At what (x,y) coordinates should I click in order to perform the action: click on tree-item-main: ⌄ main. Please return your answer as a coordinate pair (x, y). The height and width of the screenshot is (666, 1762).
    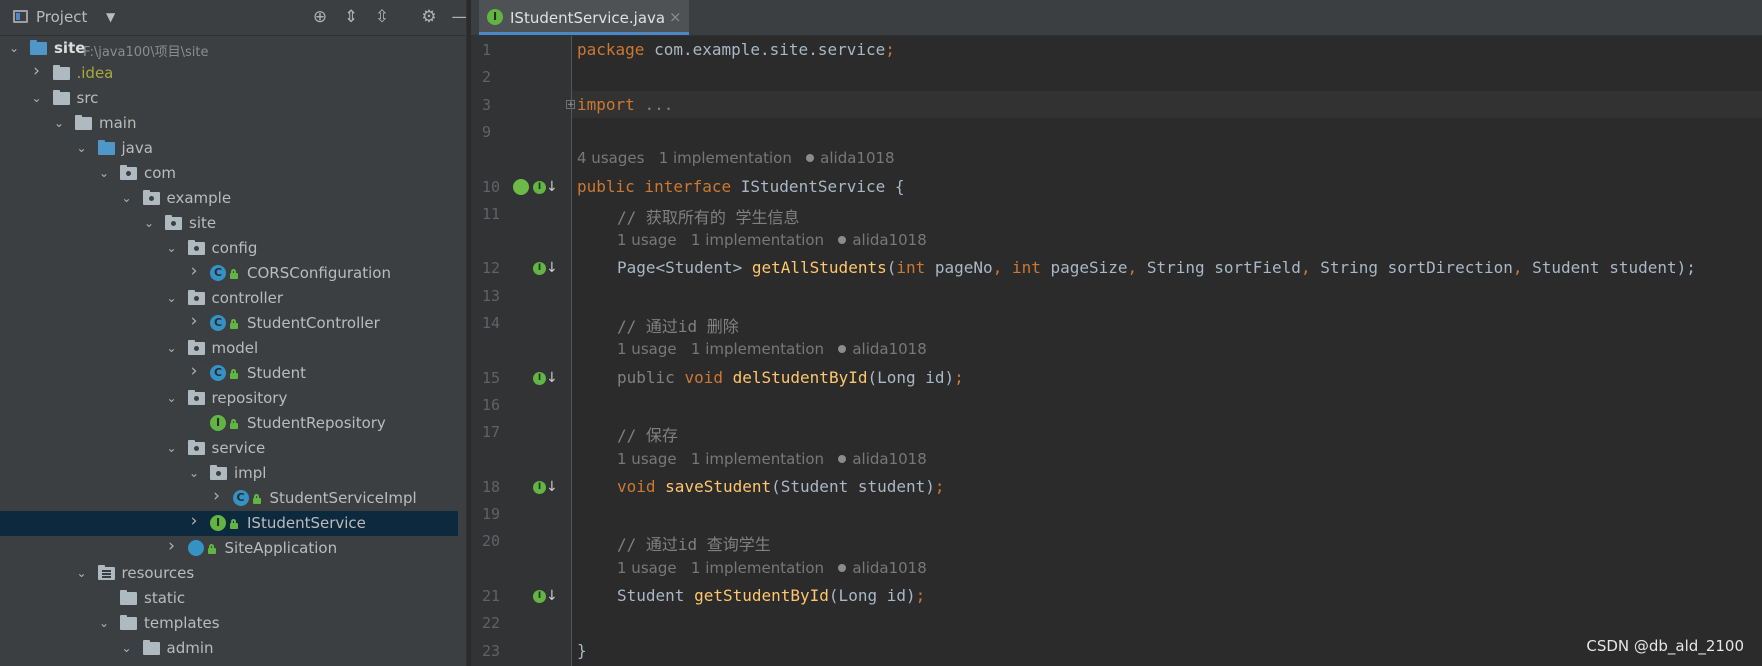
    Looking at the image, I should click on (233, 123).